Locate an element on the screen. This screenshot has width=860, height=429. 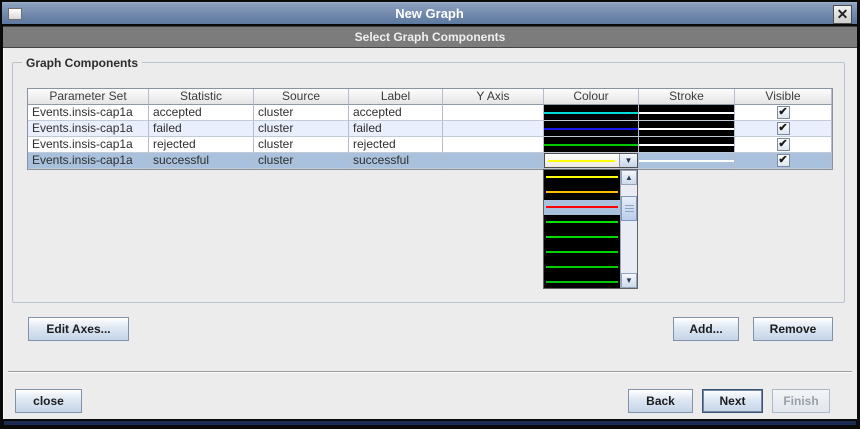
cell-colour-editor: ▼ is located at coordinates (591, 161).